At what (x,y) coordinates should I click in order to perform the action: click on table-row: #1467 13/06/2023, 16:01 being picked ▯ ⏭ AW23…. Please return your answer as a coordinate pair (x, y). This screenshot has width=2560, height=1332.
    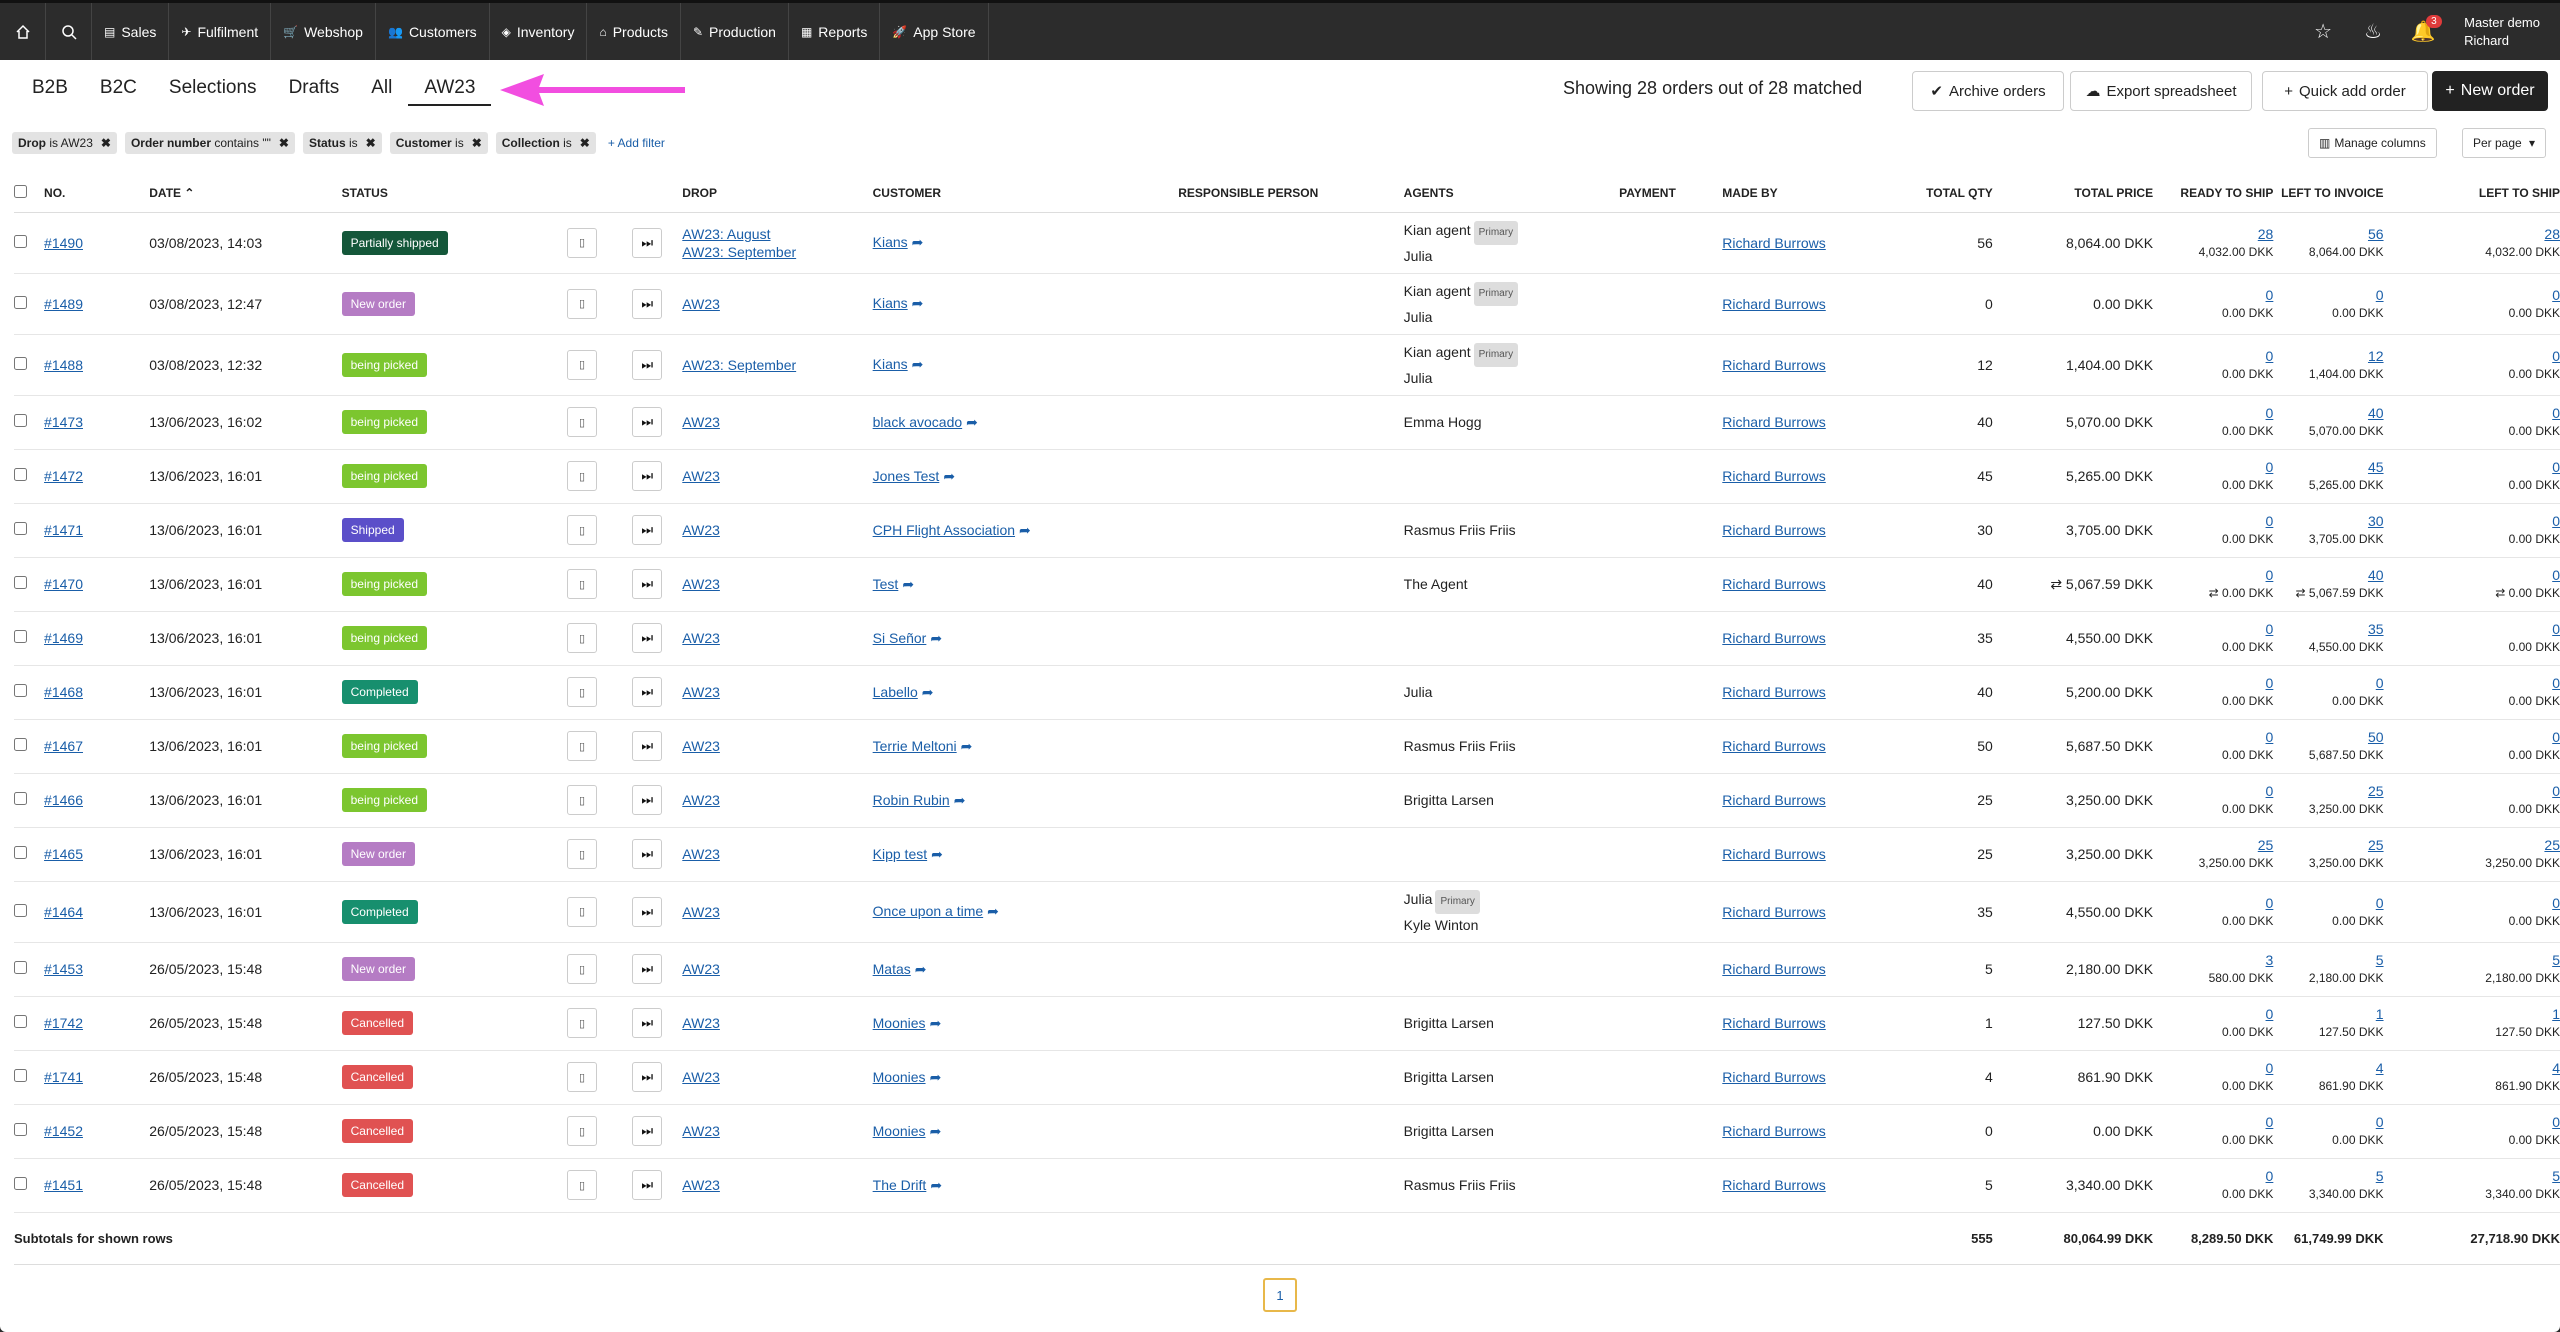
    Looking at the image, I should click on (1287, 746).